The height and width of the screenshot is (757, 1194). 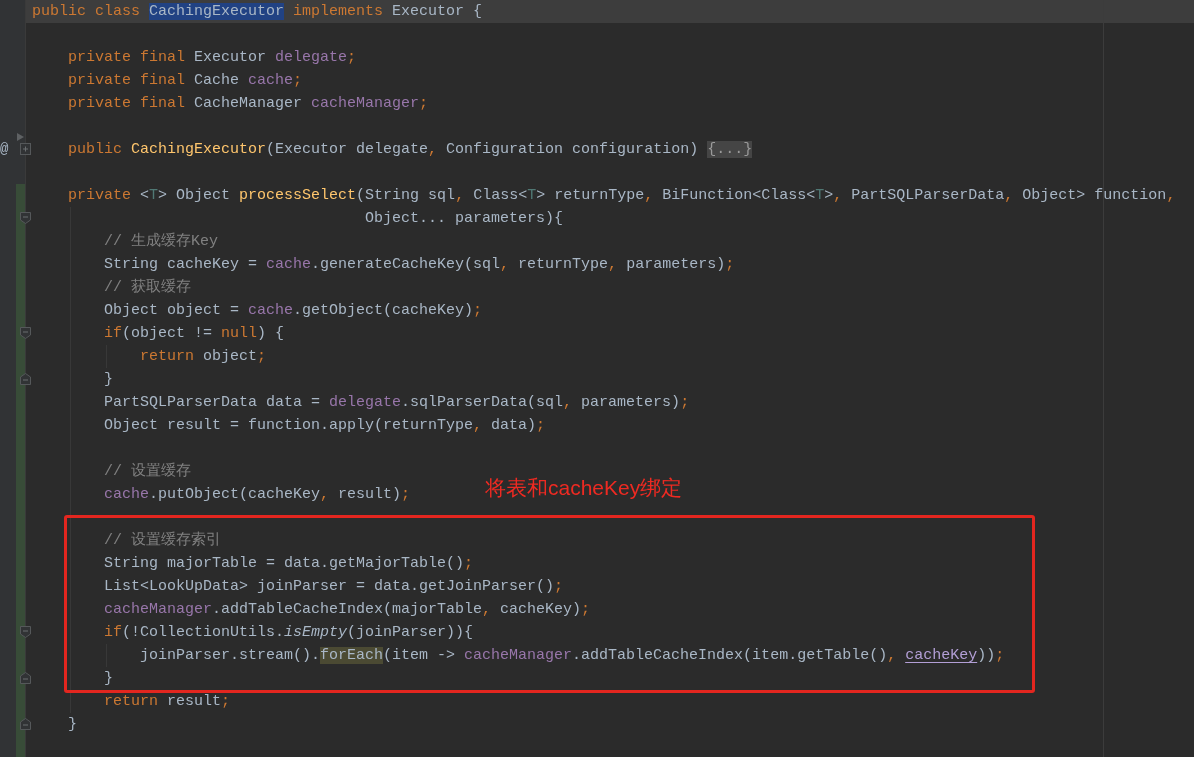 I want to click on code-line: if(!CollectionUtils.isEmpty(joinParser)){, so click(x=289, y=633).